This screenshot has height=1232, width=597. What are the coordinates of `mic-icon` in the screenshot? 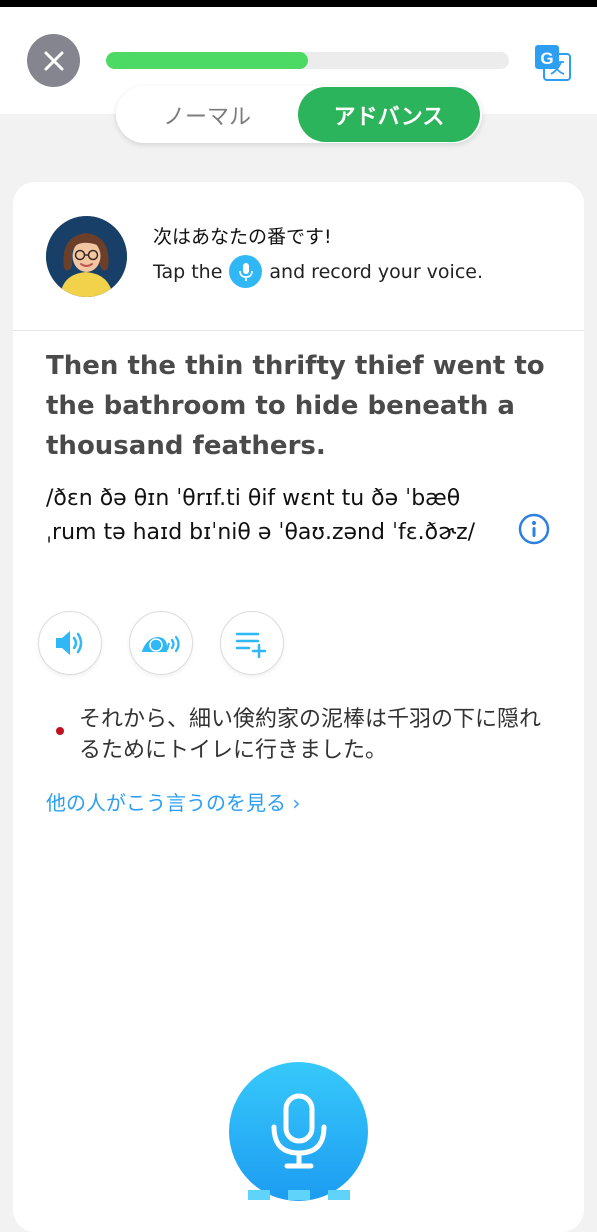 It's located at (246, 271).